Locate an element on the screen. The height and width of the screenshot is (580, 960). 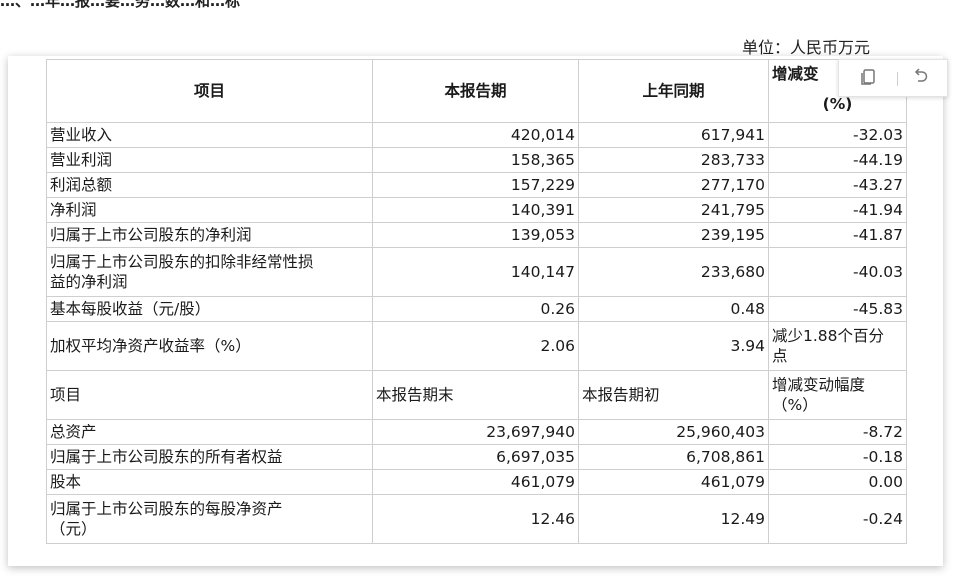
cell-change: -32.03 is located at coordinates (837, 135).